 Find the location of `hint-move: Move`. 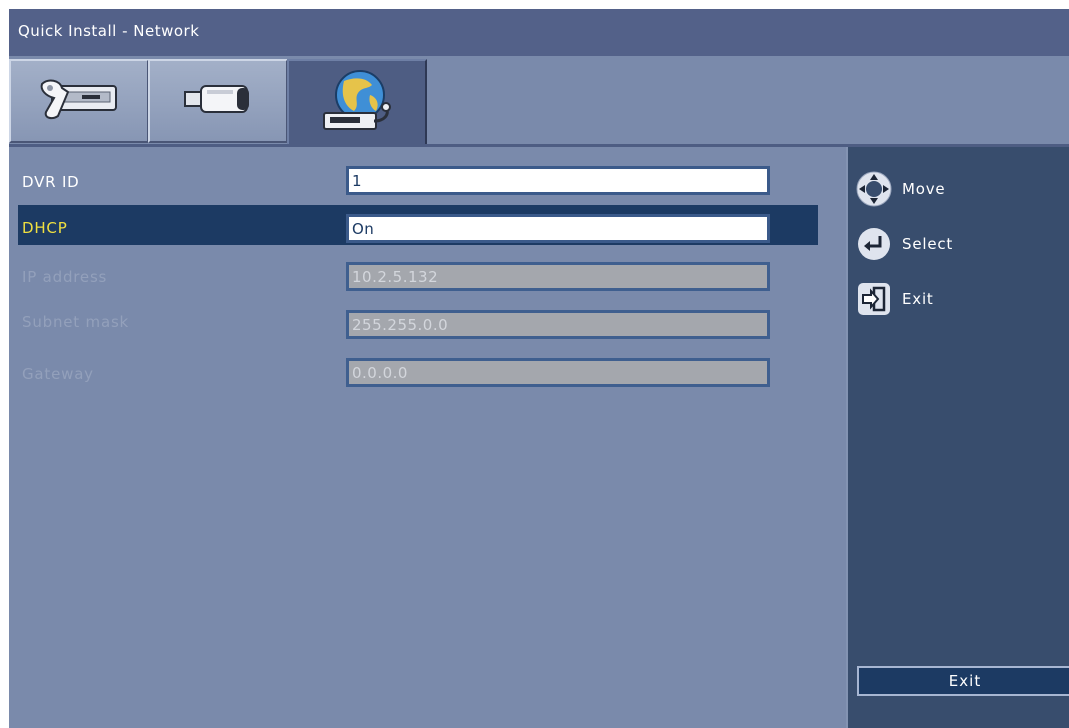

hint-move: Move is located at coordinates (899, 189).